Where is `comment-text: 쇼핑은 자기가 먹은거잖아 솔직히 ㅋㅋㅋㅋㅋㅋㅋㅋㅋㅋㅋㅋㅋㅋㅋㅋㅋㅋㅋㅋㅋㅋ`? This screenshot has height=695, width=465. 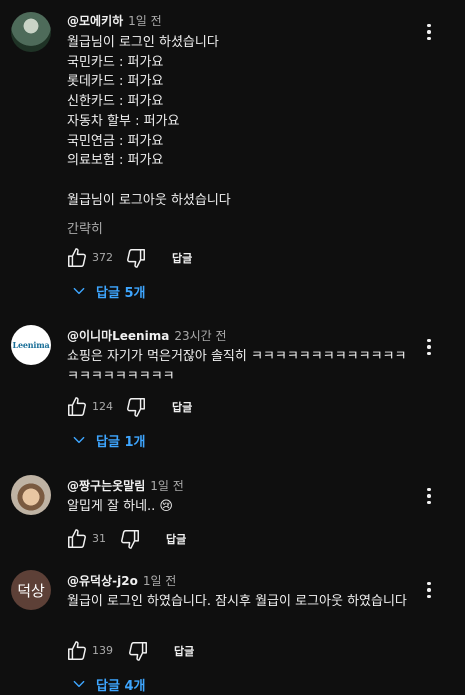
comment-text: 쇼핑은 자기가 먹은거잖아 솔직히 ㅋㅋㅋㅋㅋㅋㅋㅋㅋㅋㅋㅋㅋㅋㅋㅋㅋㅋㅋㅋㅋㅋ is located at coordinates (237, 366).